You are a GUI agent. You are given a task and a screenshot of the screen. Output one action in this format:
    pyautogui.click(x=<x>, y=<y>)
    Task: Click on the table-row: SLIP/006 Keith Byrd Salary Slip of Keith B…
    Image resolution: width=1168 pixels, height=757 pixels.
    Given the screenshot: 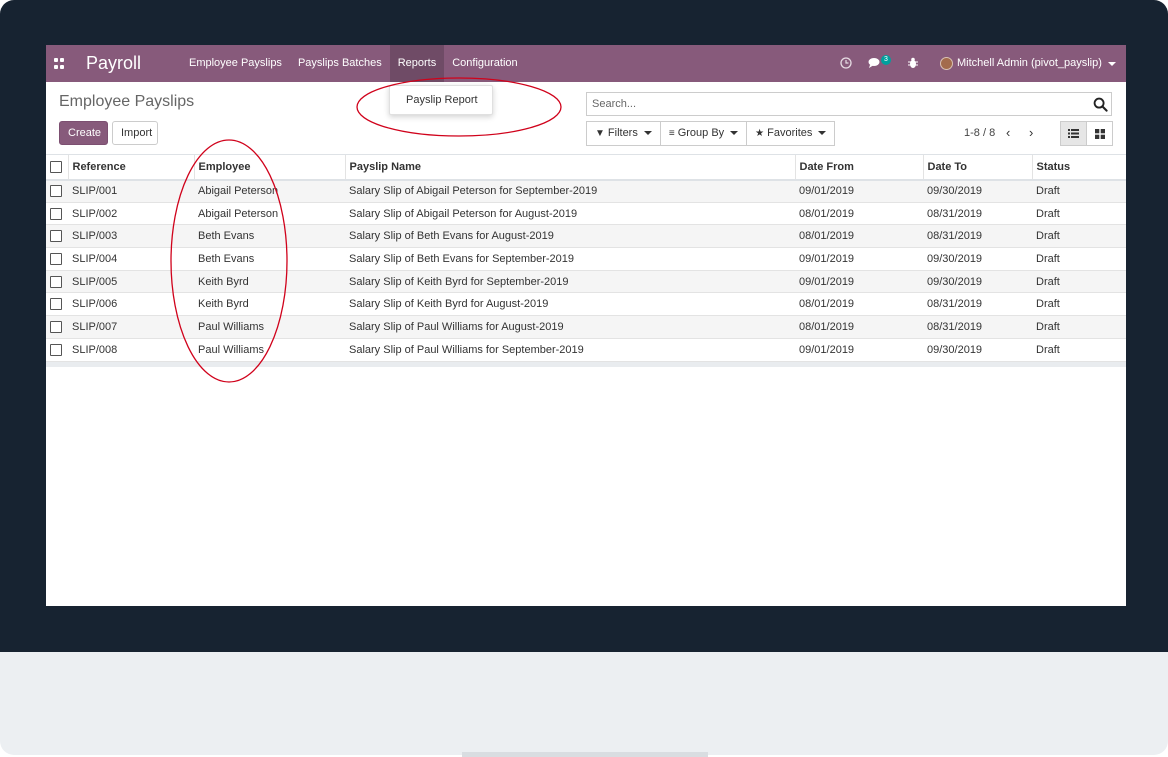 What is the action you would take?
    pyautogui.click(x=586, y=304)
    